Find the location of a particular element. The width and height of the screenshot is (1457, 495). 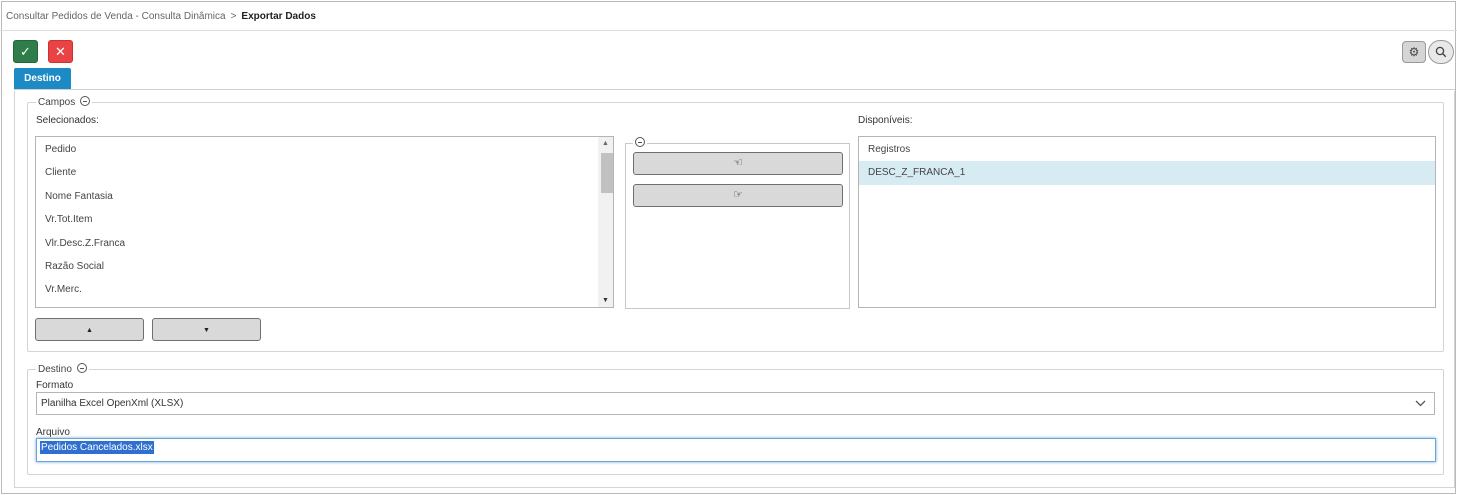

hand-right-icon: ☞ is located at coordinates (738, 195).